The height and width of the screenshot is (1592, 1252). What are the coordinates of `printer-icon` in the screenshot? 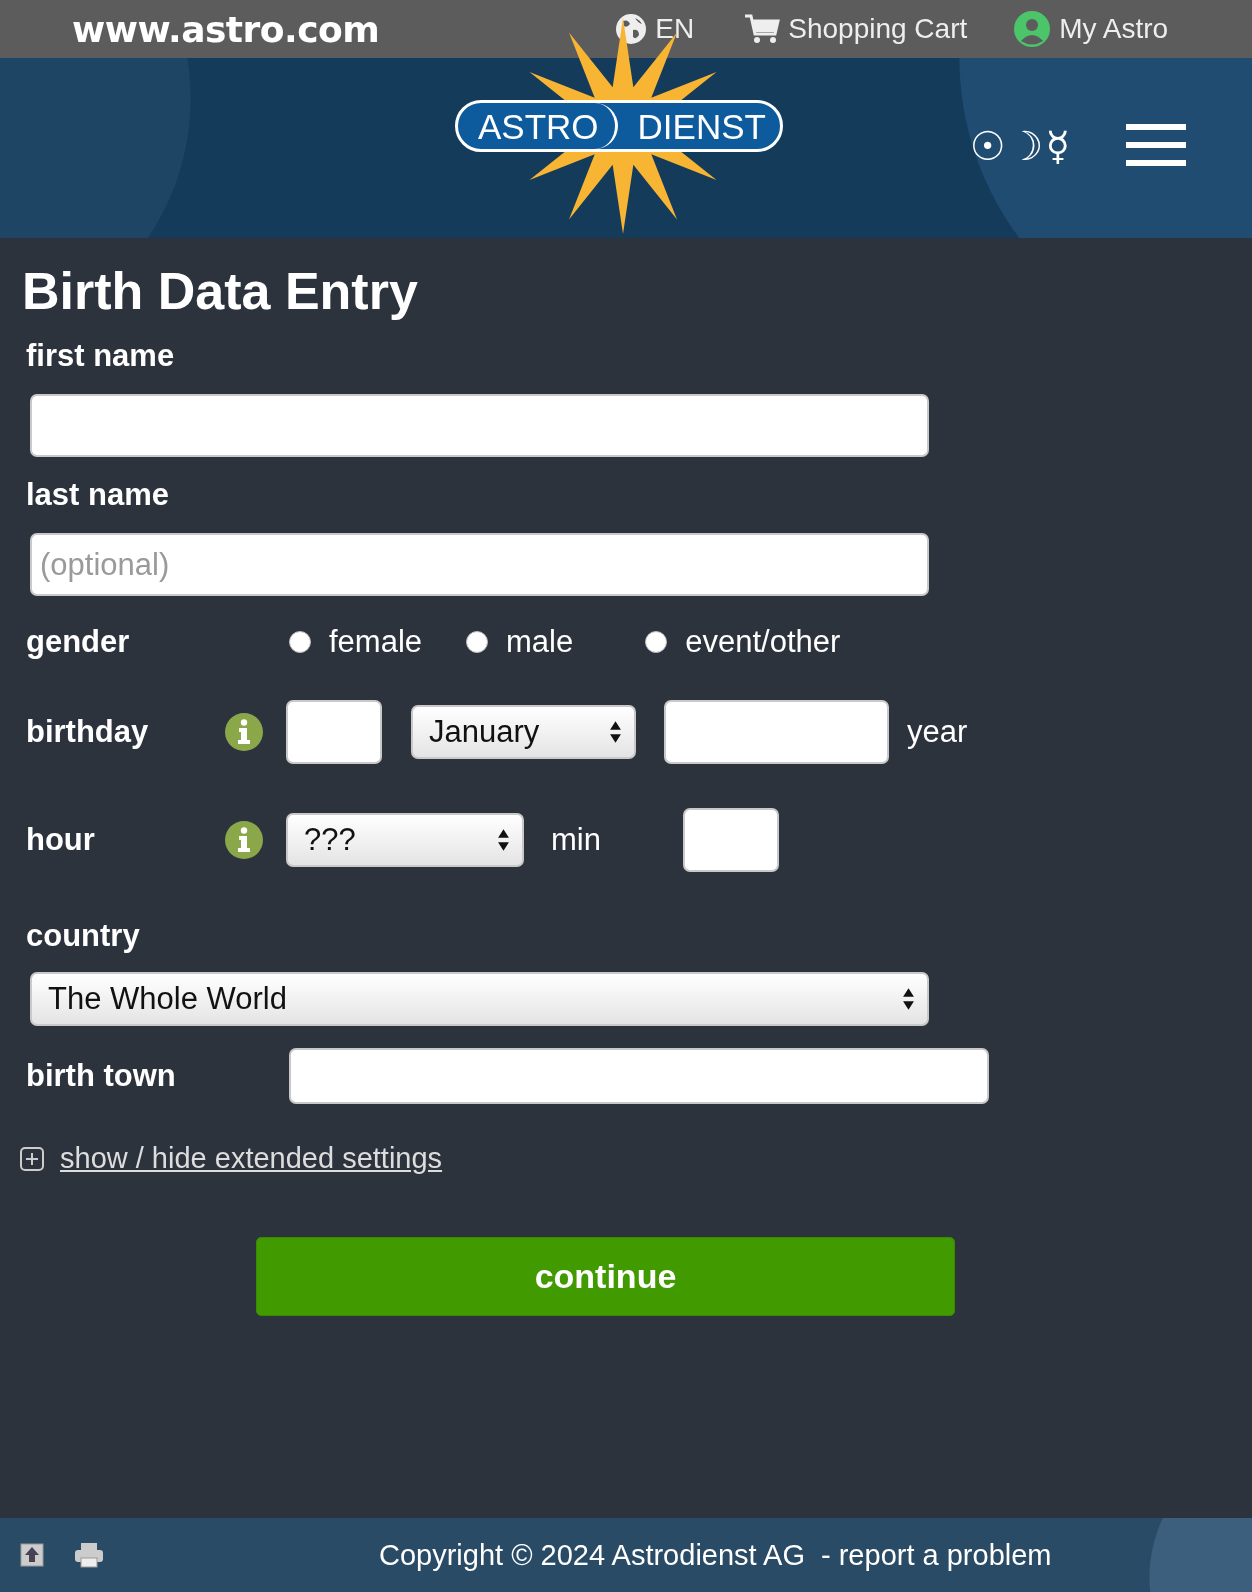 It's located at (89, 1555).